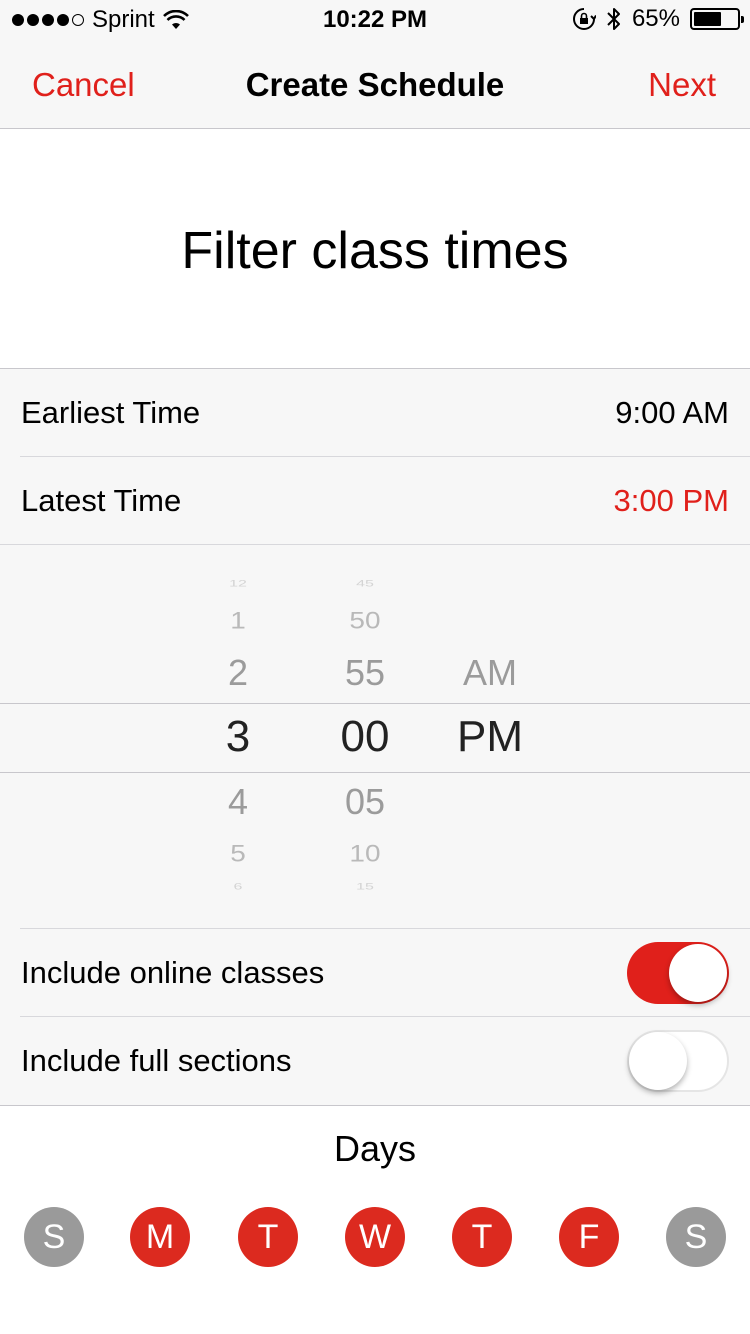 The image size is (750, 1334). I want to click on earliest-time-label: Earliest Time, so click(111, 412).